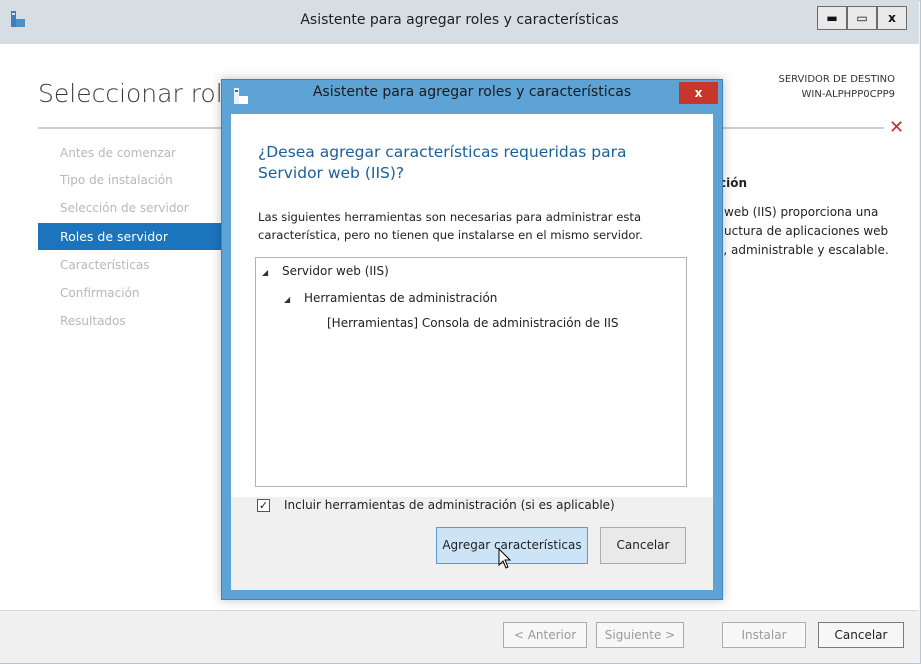 This screenshot has height=664, width=921. I want to click on tree-item-label: Herramientas de administración, so click(400, 298).